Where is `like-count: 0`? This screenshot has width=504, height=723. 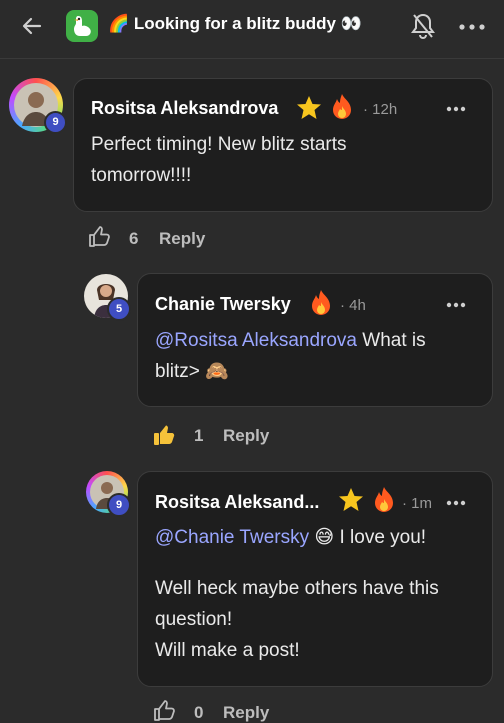 like-count: 0 is located at coordinates (199, 712).